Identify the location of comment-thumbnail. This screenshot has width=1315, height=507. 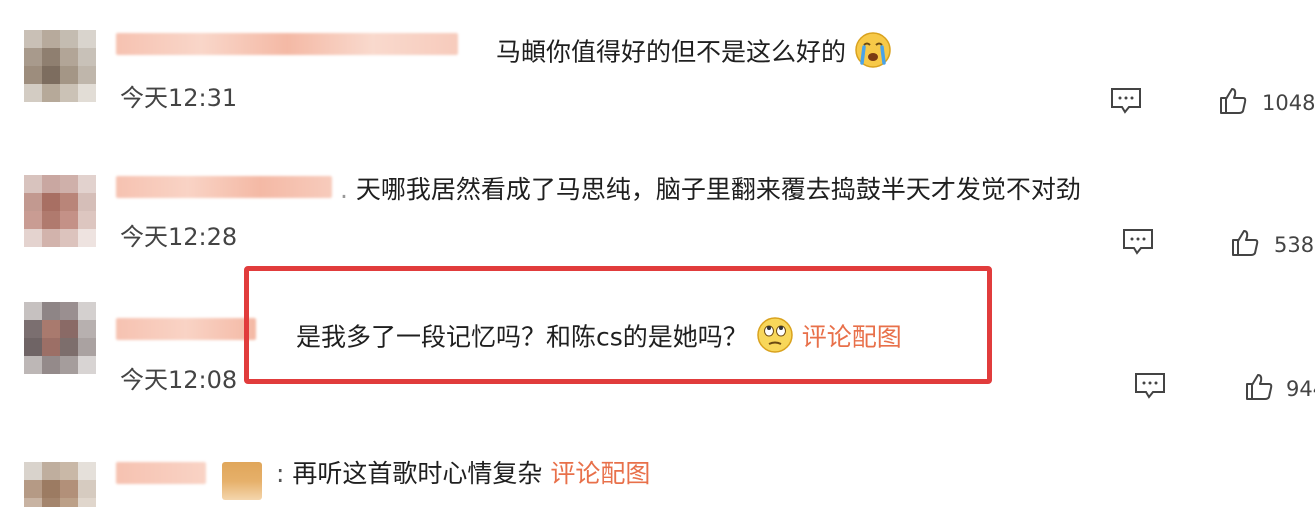
(242, 481).